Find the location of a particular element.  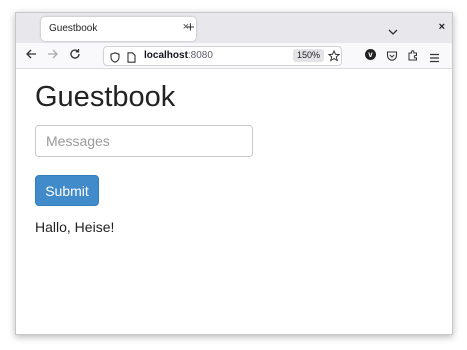

submit-button: Submit is located at coordinates (67, 190).